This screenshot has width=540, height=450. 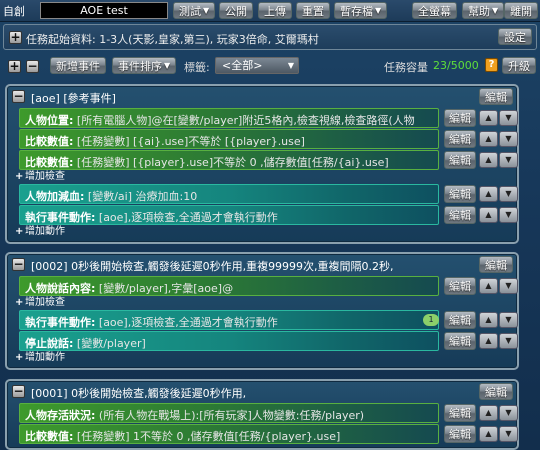 I want to click on fullscreen-button: 全螢幕, so click(x=434, y=10).